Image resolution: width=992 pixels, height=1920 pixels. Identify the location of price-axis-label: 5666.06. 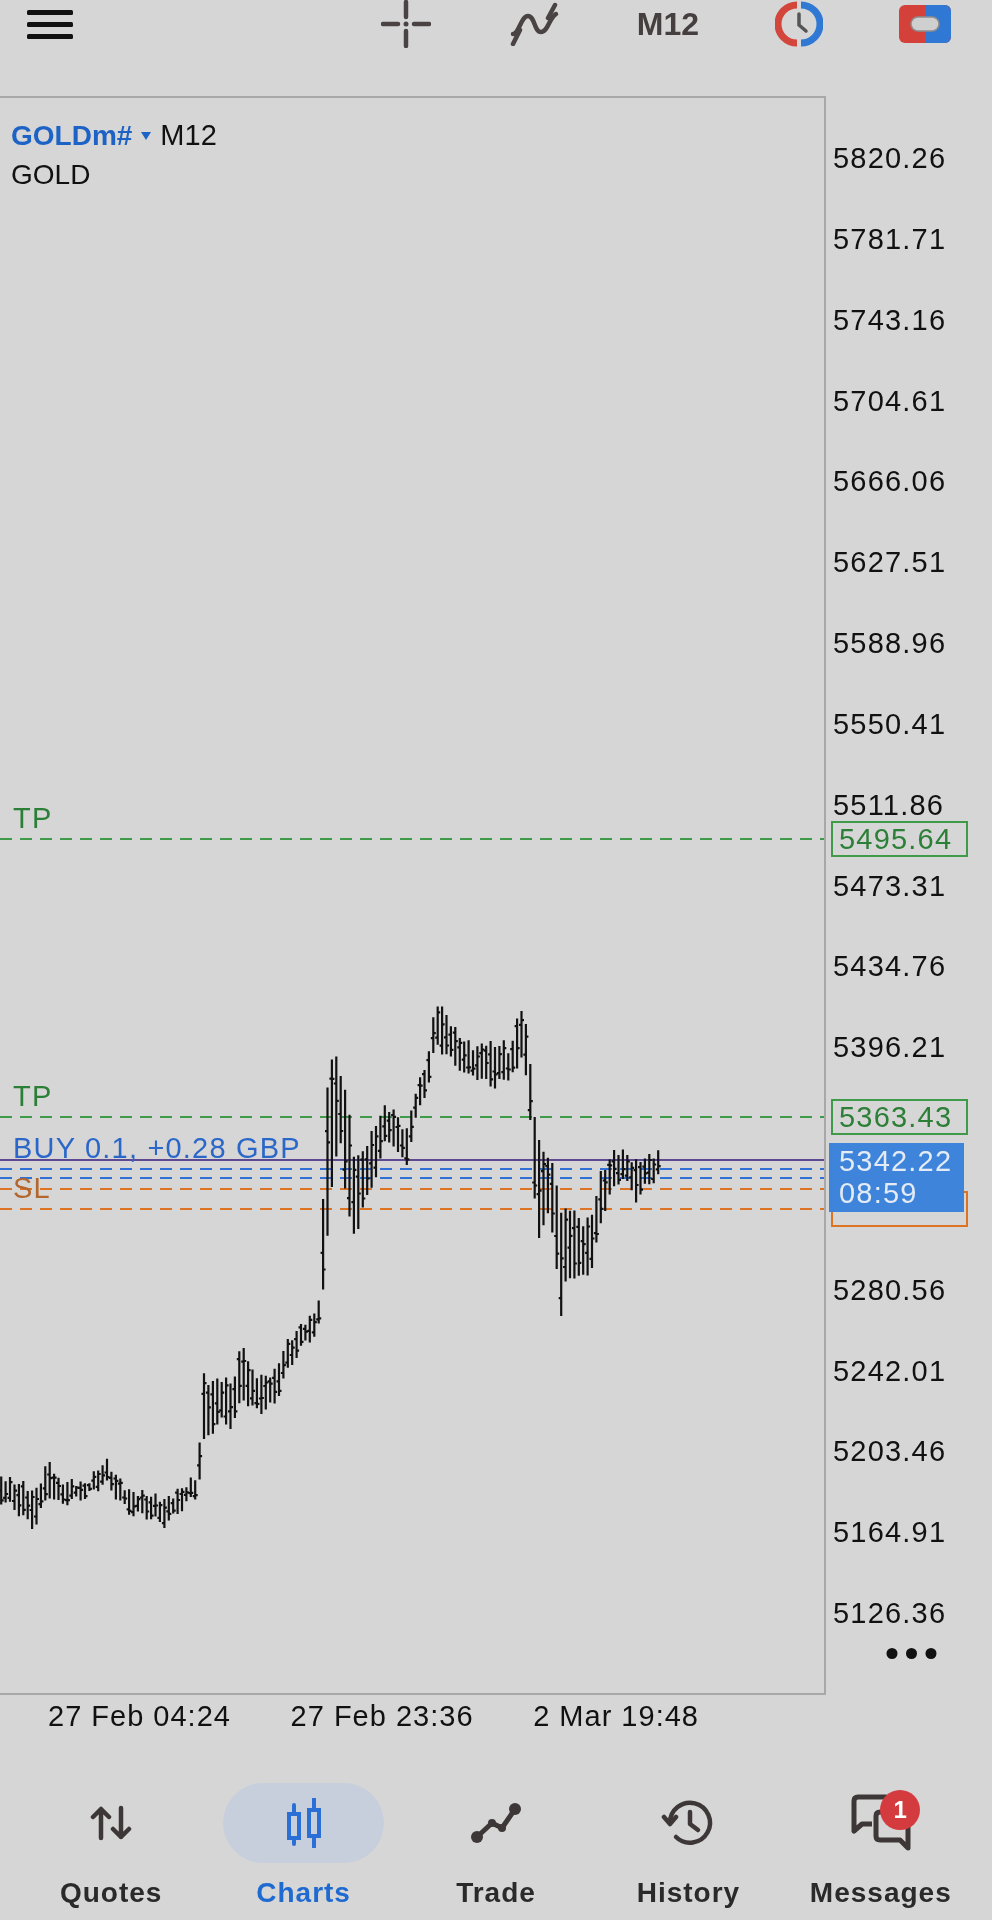
(890, 481).